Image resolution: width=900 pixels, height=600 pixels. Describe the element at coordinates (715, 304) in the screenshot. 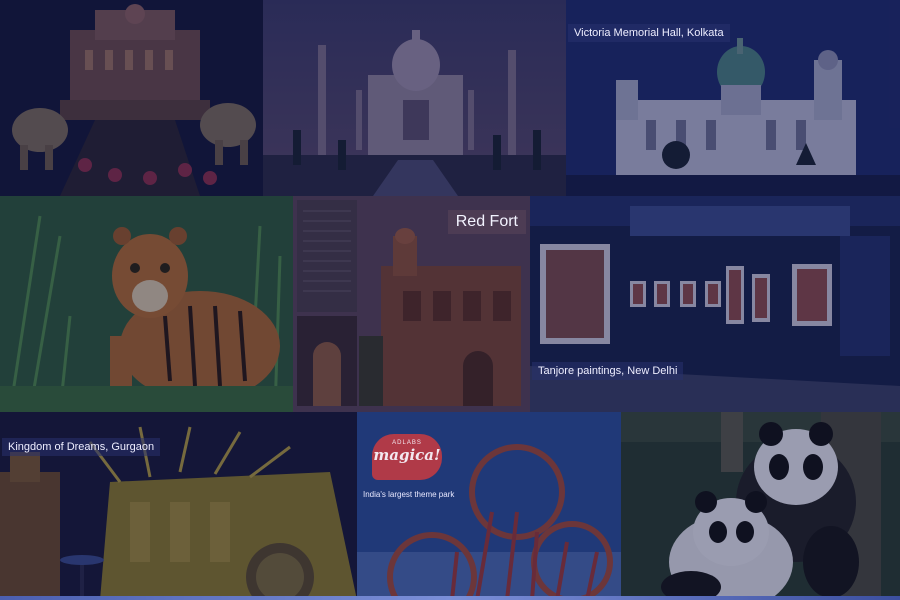

I see `tile-tanjore-gallery: Tanjore paintings, New Delhi` at that location.